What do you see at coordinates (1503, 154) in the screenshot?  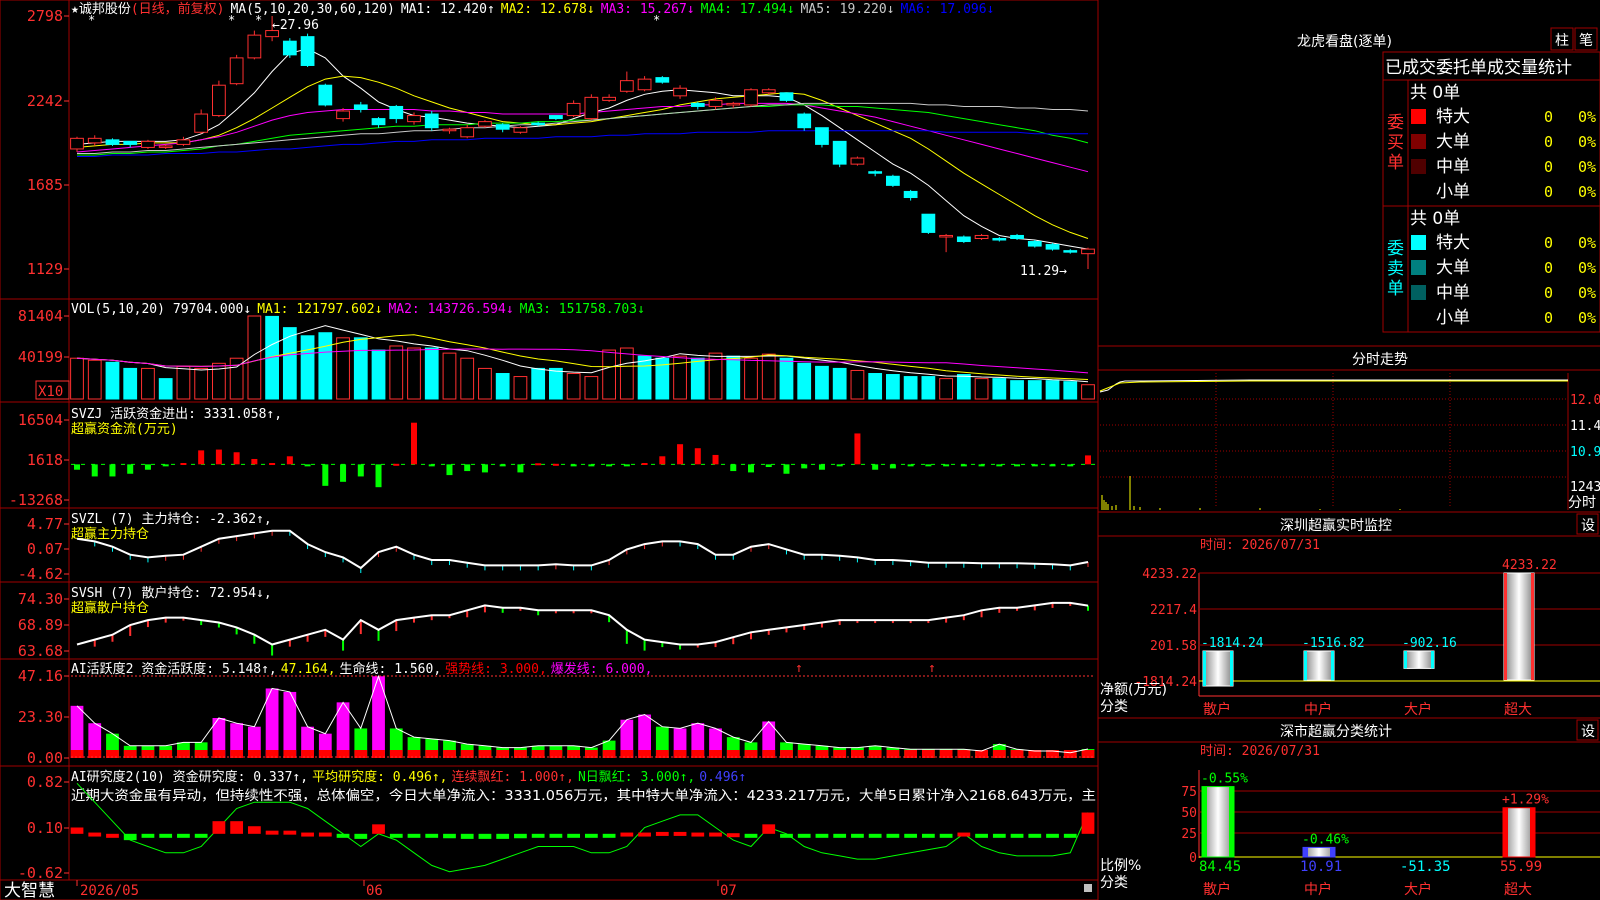 I see `buy-rows: 特大 0 0% 大单 0 0% 中单 0 0% 小单 0 0%` at bounding box center [1503, 154].